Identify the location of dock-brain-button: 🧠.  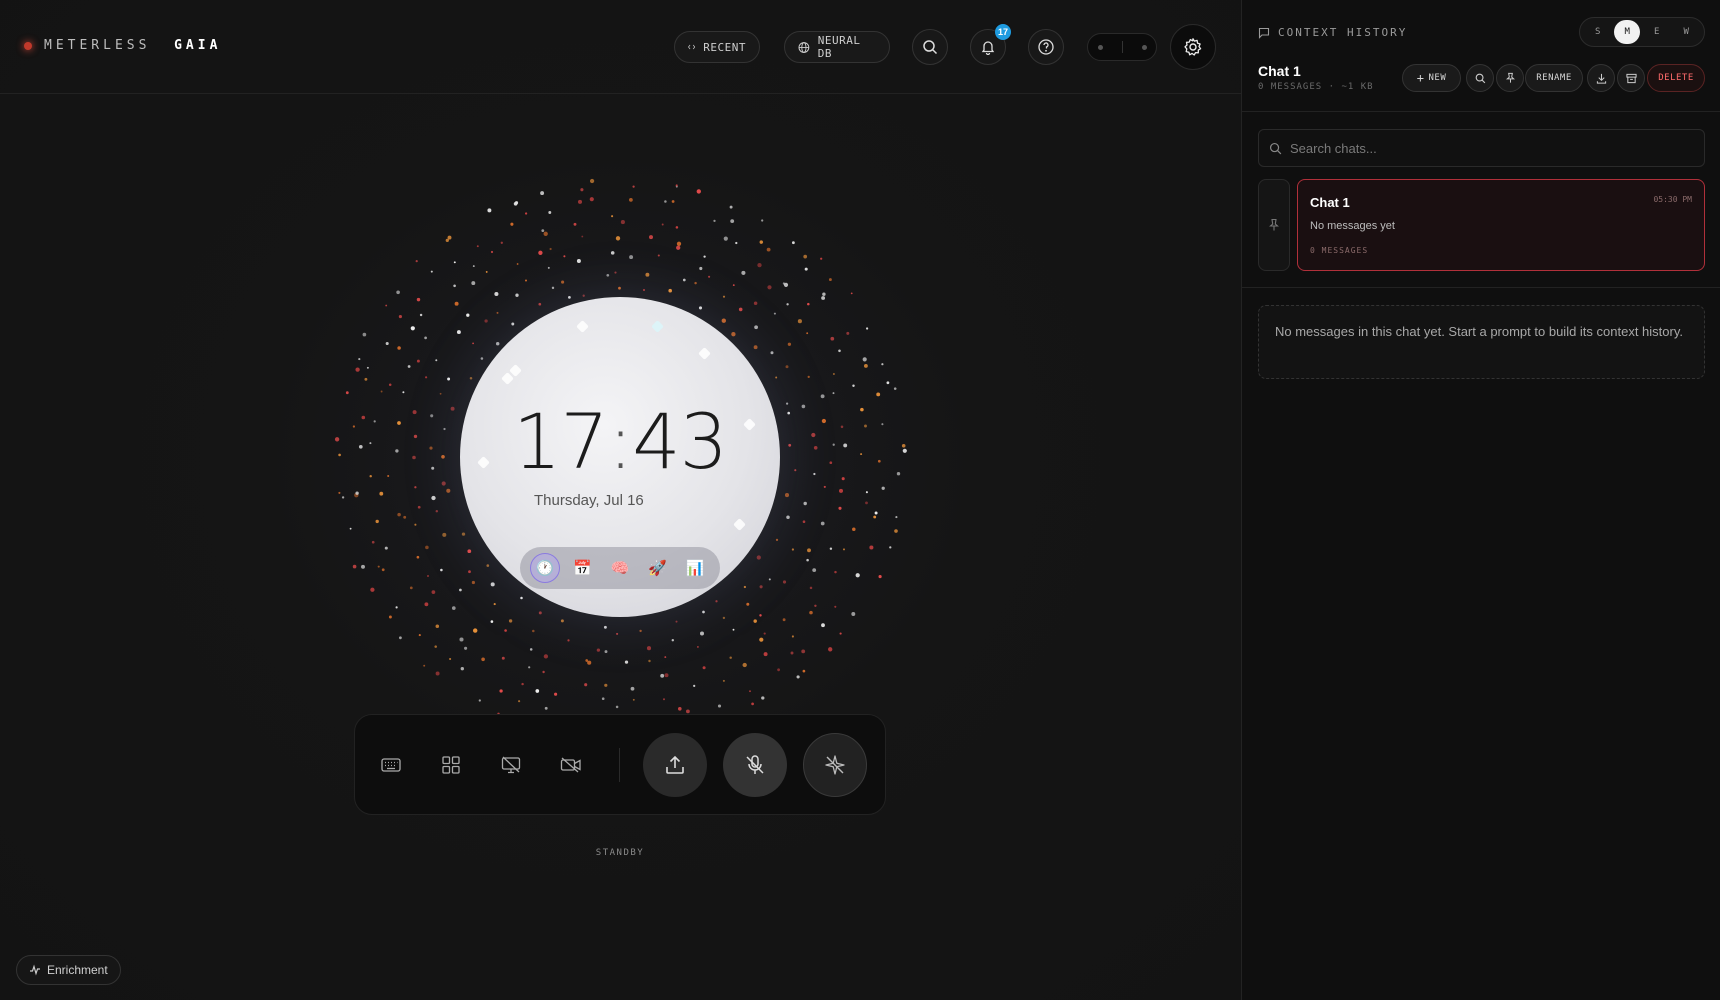
(620, 568).